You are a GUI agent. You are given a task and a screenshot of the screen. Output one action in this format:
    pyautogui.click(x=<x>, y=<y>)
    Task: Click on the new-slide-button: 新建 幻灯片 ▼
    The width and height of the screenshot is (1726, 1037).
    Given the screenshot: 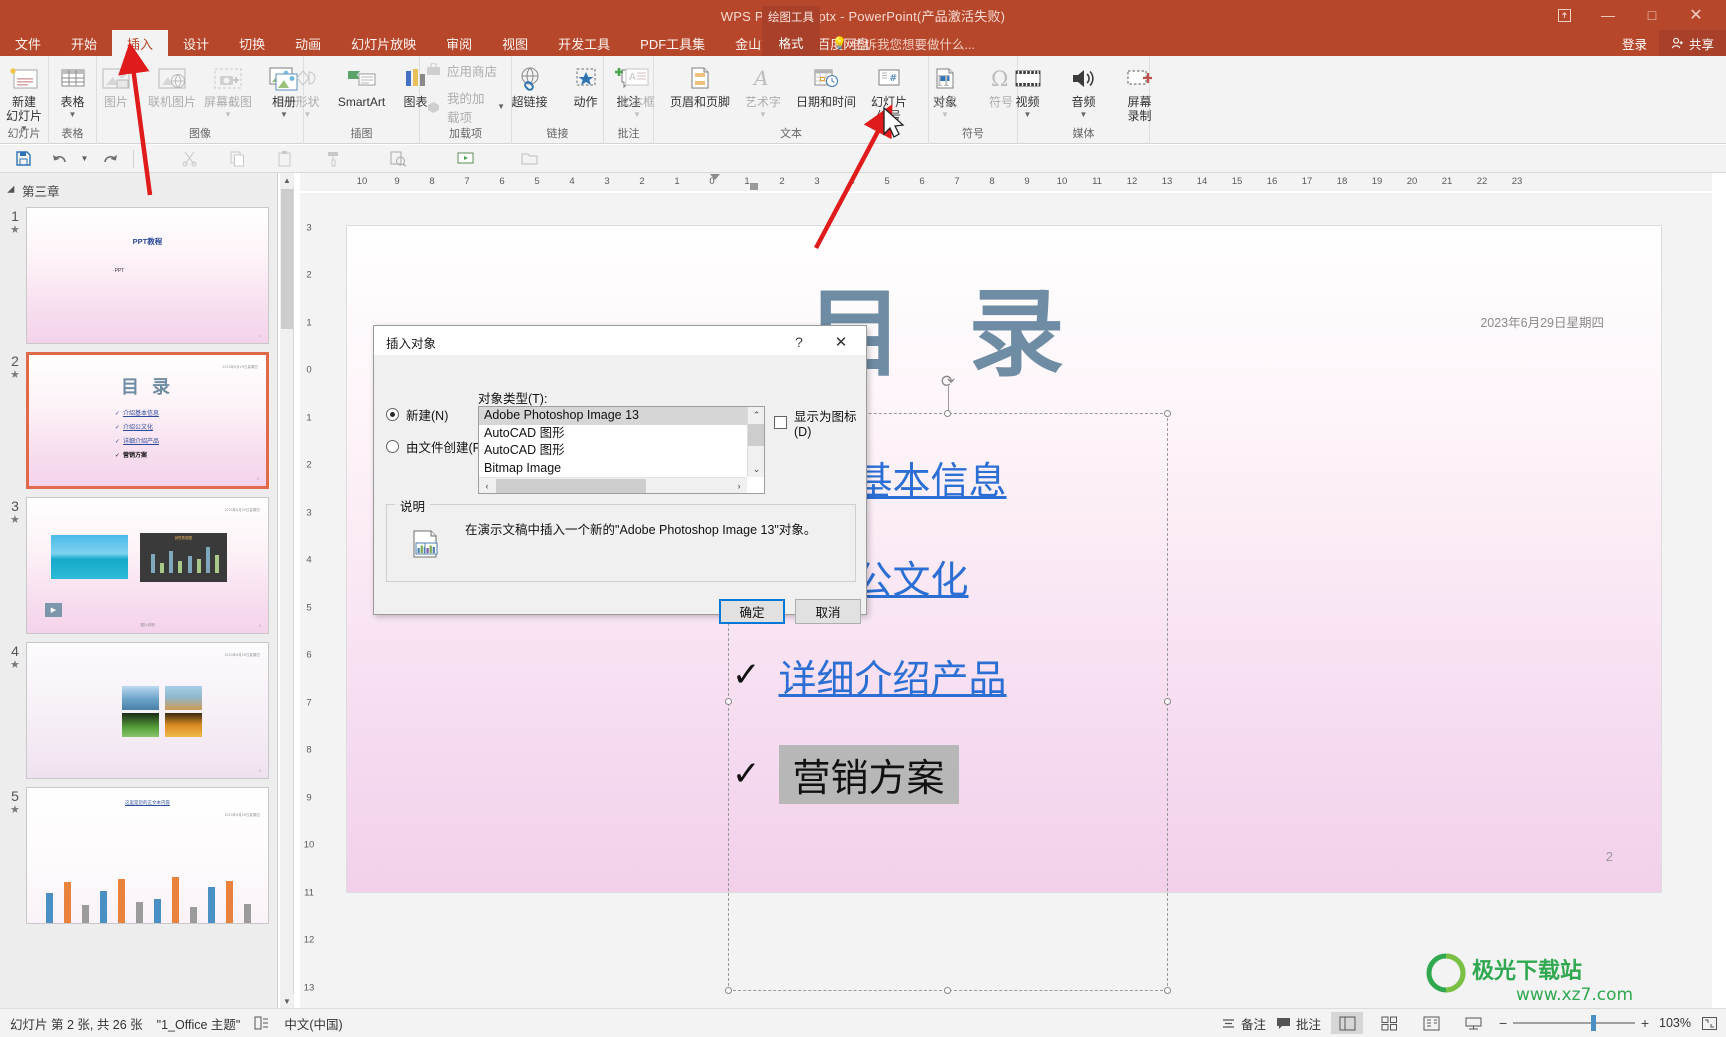 What is the action you would take?
    pyautogui.click(x=24, y=96)
    